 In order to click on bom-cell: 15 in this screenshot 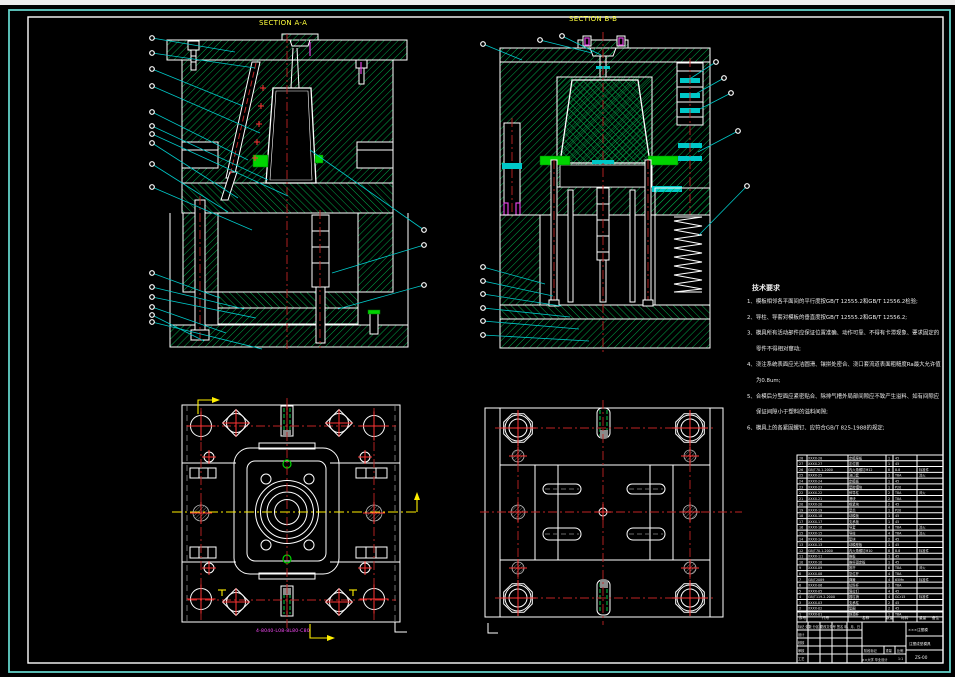, I will do `click(801, 534)`.